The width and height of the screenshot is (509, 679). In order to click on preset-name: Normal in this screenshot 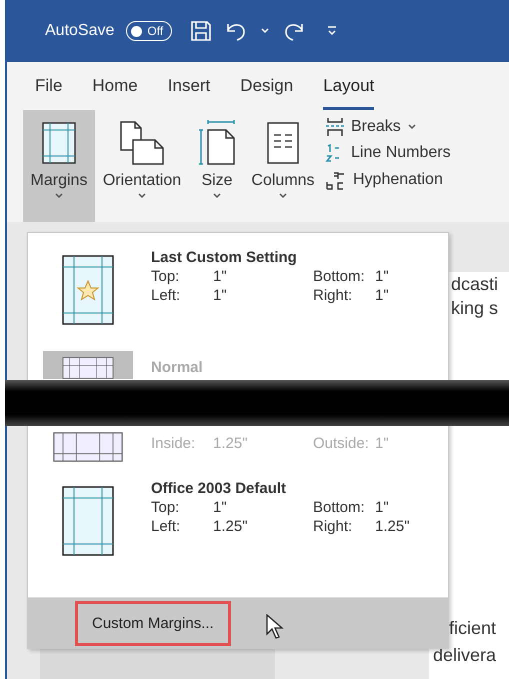, I will do `click(177, 367)`.